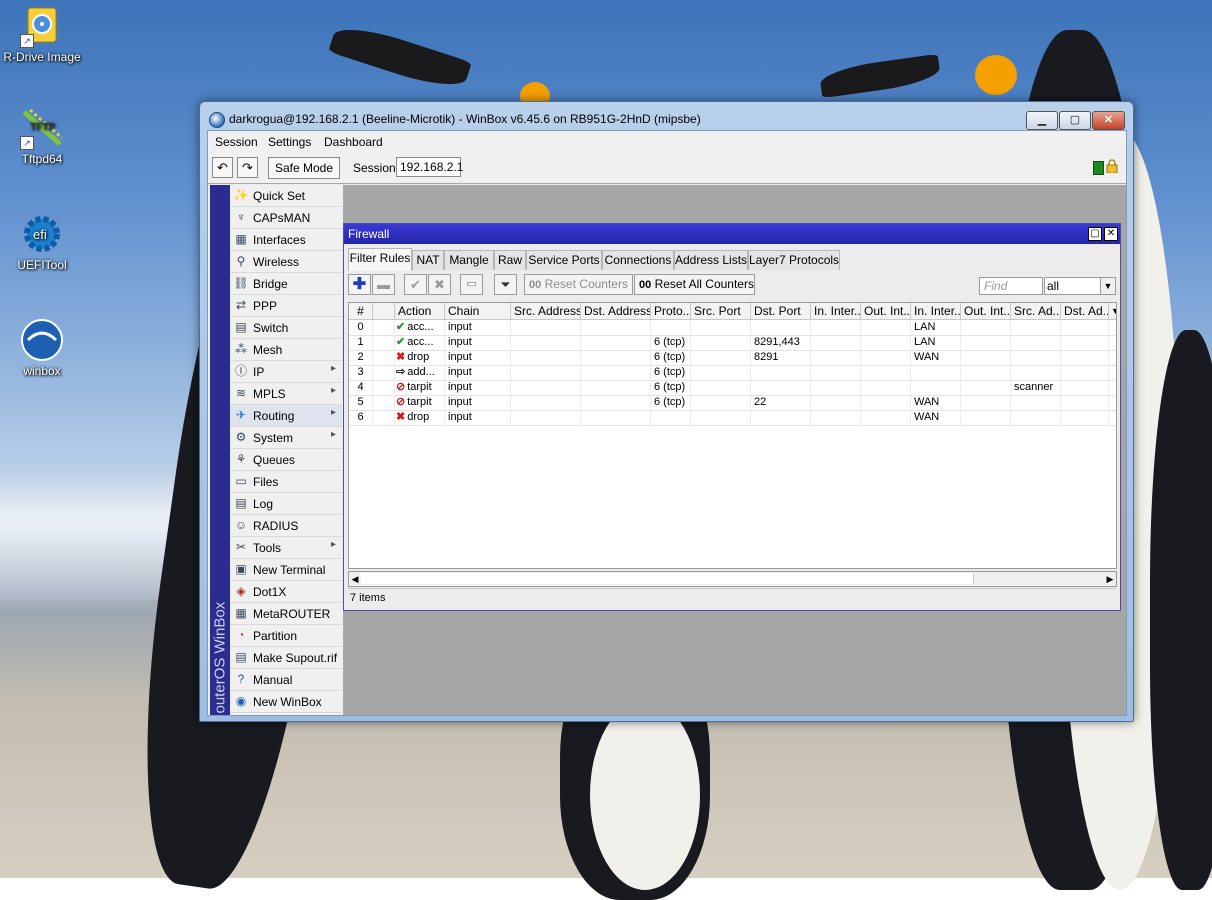 Image resolution: width=1212 pixels, height=900 pixels. What do you see at coordinates (732, 234) in the screenshot?
I see `firewall-titlebar: Firewall ▢ ✕` at bounding box center [732, 234].